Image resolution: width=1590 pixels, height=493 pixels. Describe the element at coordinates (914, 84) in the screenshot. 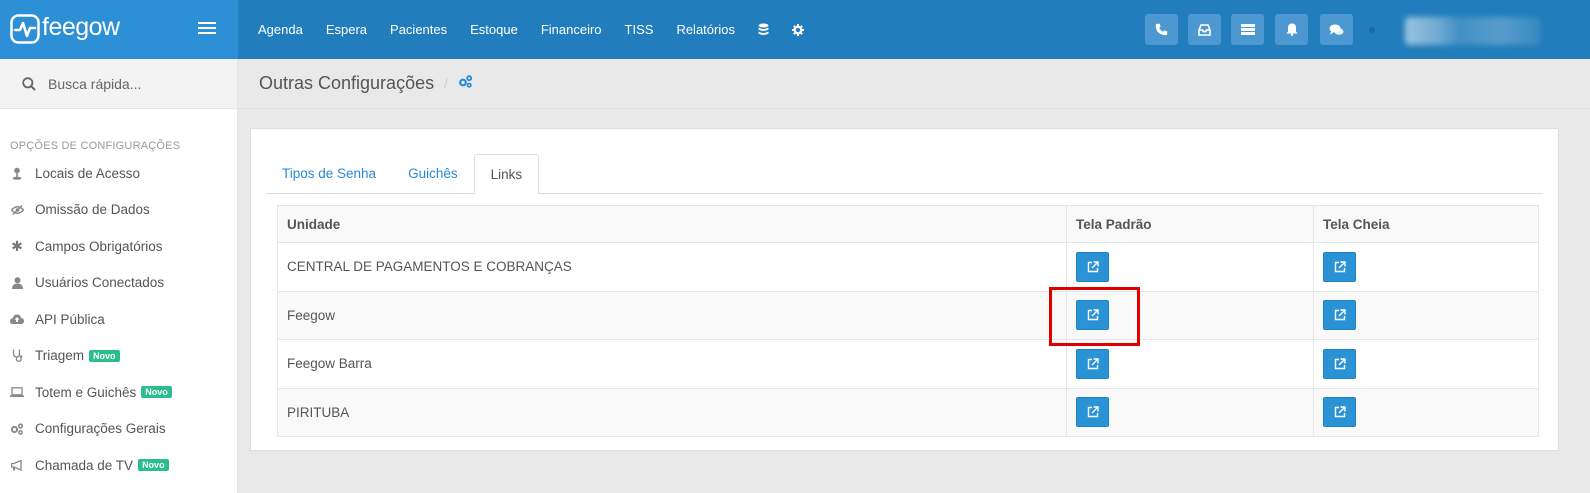

I see `page-header: Outras Configurações /` at that location.